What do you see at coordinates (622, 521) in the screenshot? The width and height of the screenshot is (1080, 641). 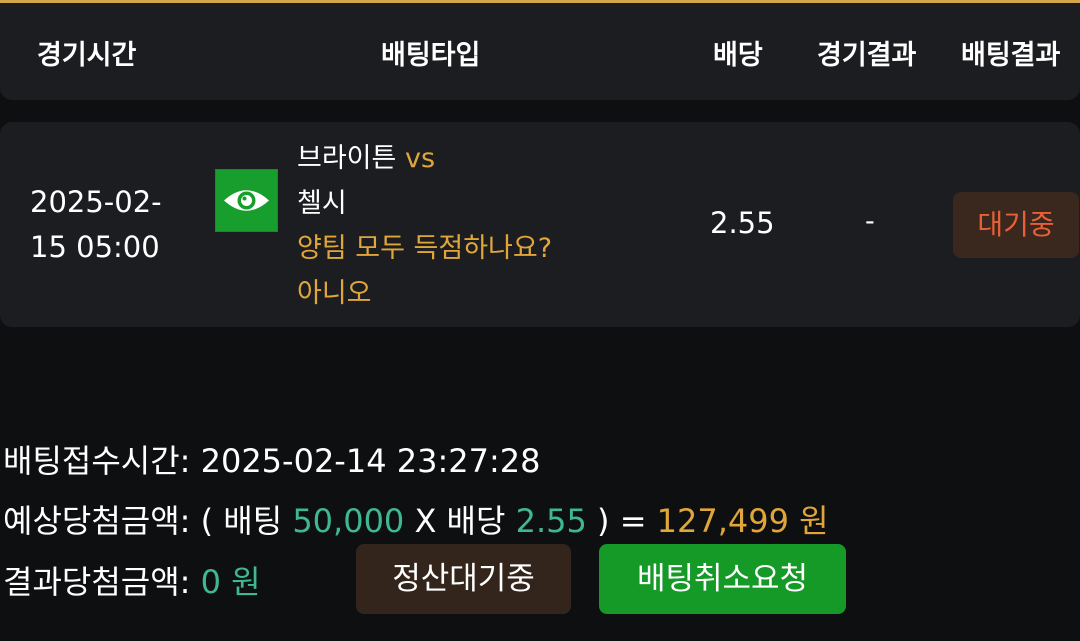 I see `expected-close: ) =` at bounding box center [622, 521].